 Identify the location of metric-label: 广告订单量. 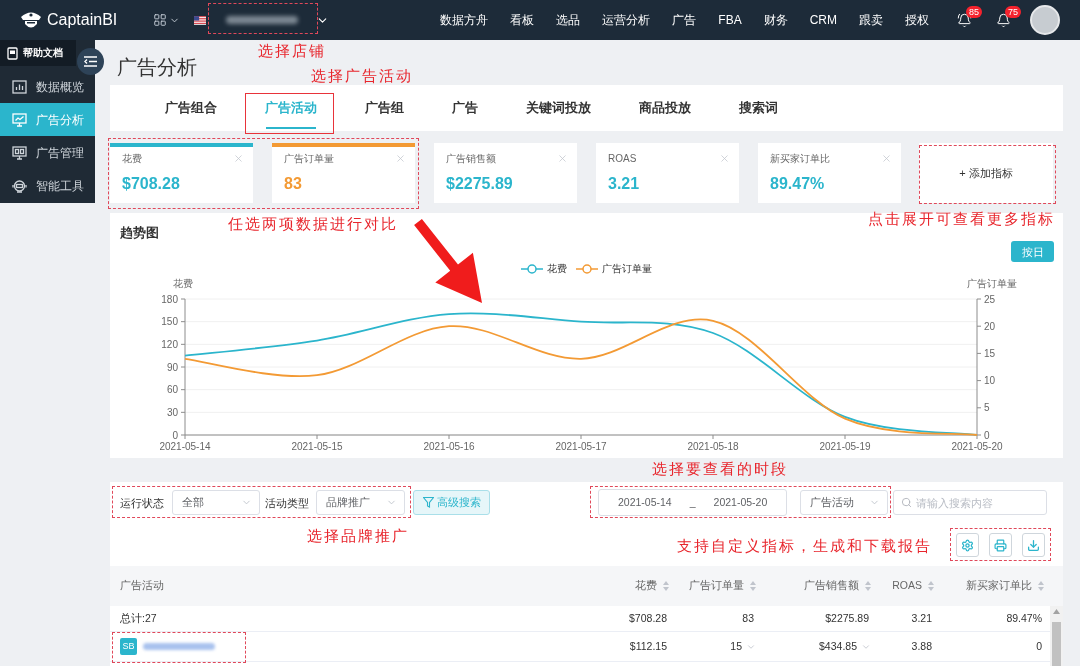
(309, 158).